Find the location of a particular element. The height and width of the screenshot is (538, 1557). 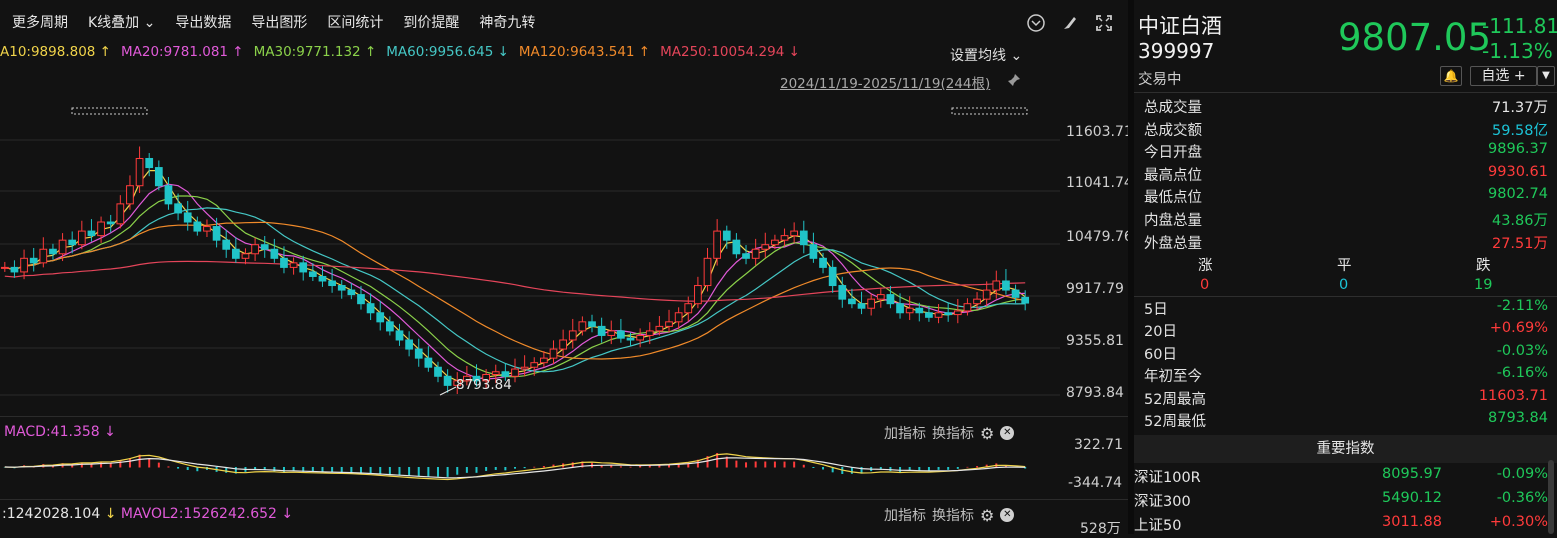

vol-value-1: :1242028.104 is located at coordinates (51, 514).